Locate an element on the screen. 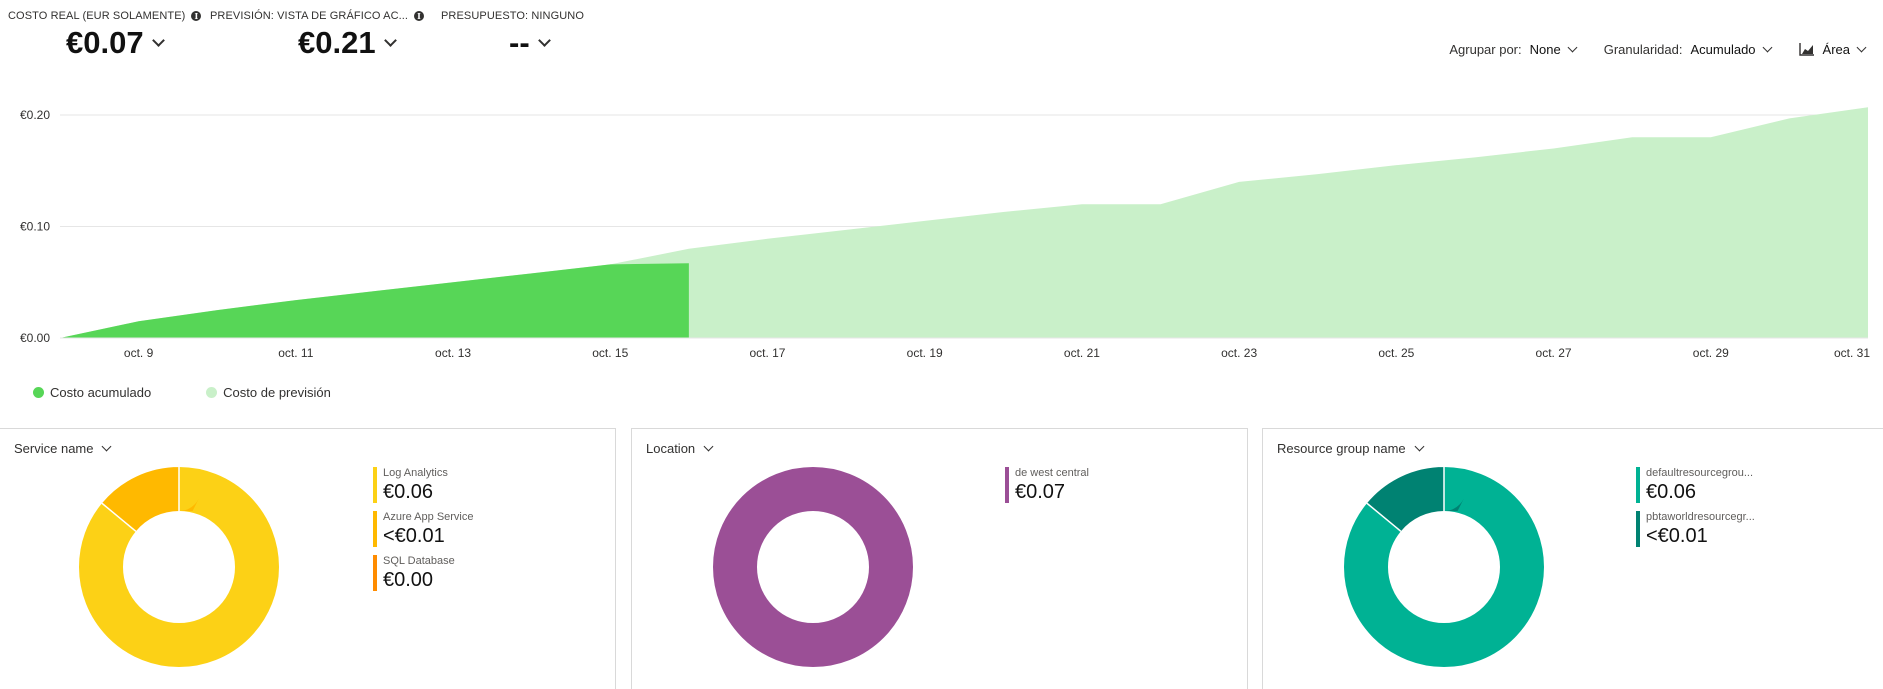 The width and height of the screenshot is (1883, 689). area-chart-icon is located at coordinates (1806, 49).